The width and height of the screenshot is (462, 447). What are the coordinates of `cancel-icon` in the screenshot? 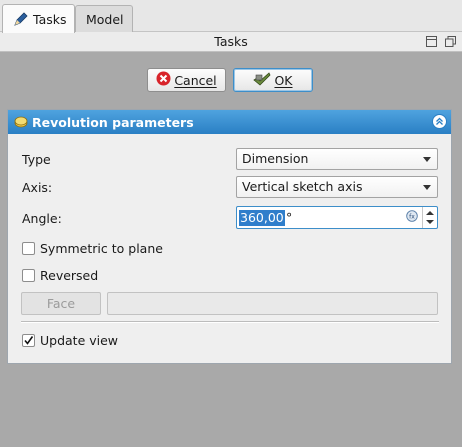 It's located at (163, 80).